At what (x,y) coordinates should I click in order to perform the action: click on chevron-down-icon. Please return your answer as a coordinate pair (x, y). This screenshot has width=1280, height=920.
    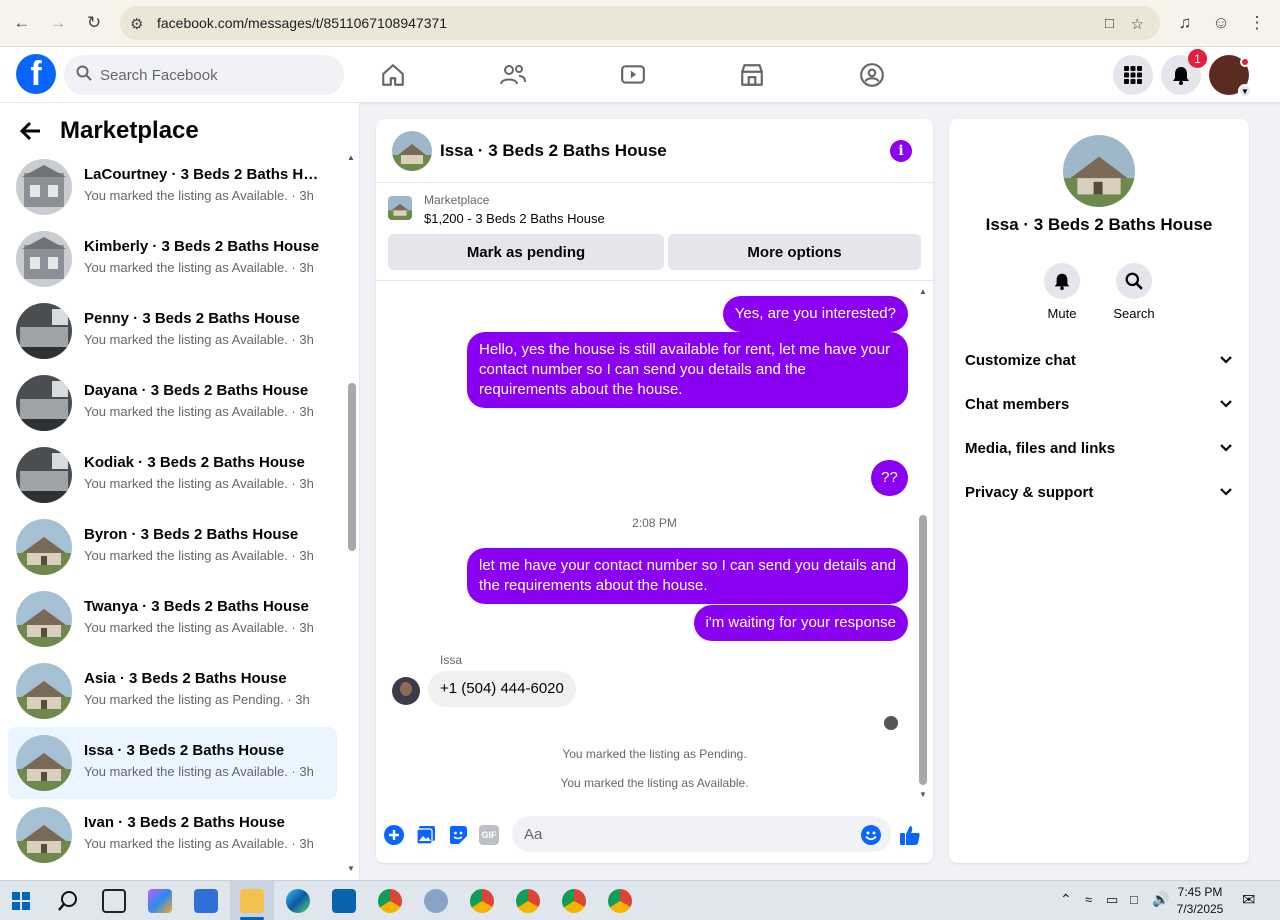
    Looking at the image, I should click on (1226, 360).